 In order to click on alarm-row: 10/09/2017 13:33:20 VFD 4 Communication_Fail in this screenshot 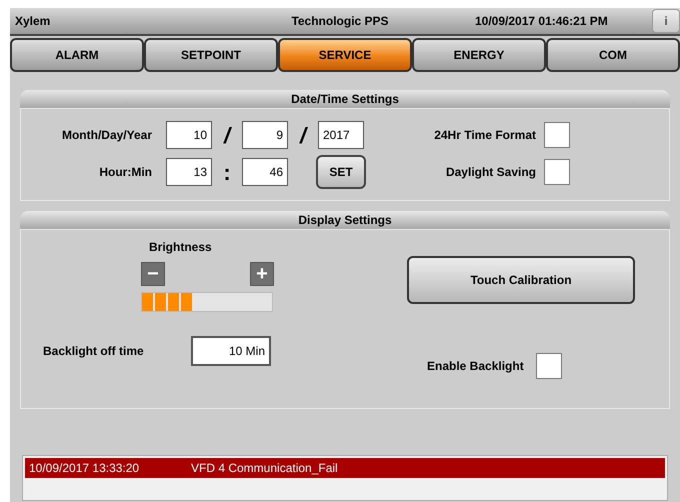, I will do `click(345, 468)`.